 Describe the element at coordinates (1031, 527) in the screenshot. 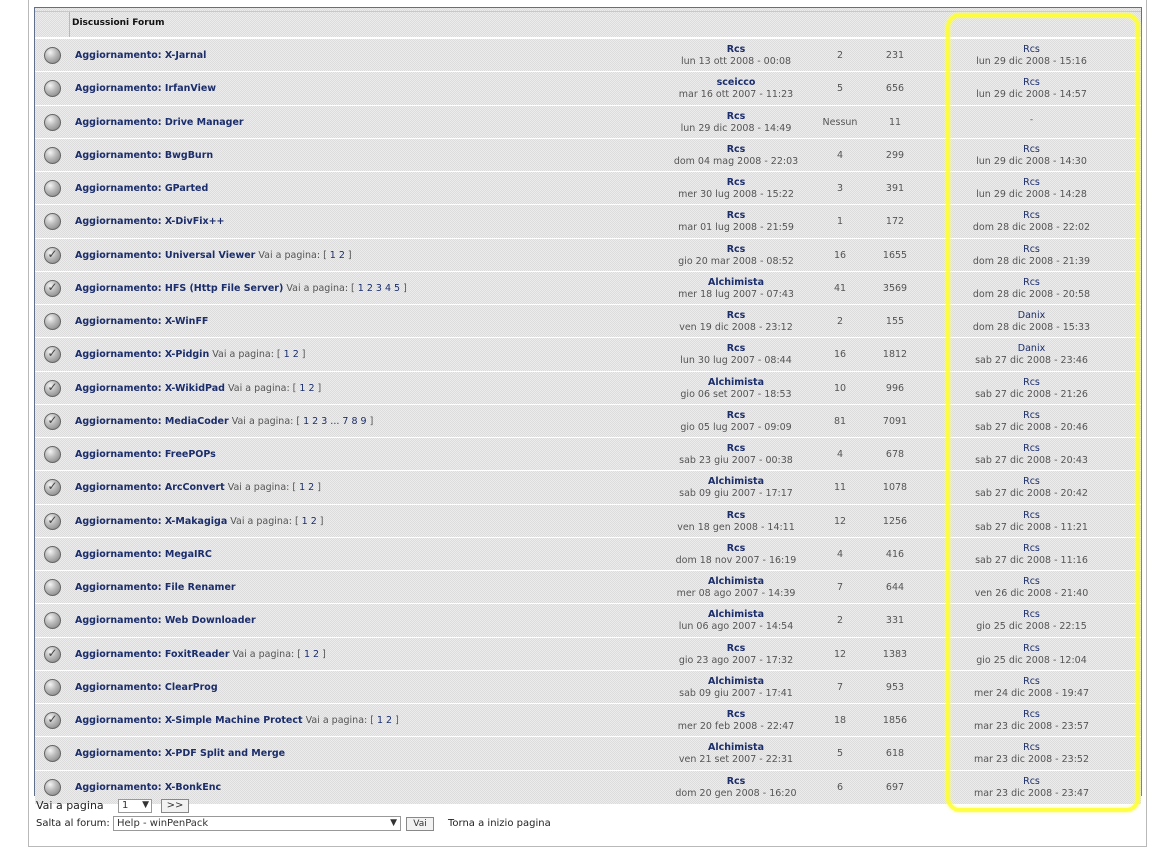

I see `last-post-date: sab 27 dic 2008 - 11:21` at that location.